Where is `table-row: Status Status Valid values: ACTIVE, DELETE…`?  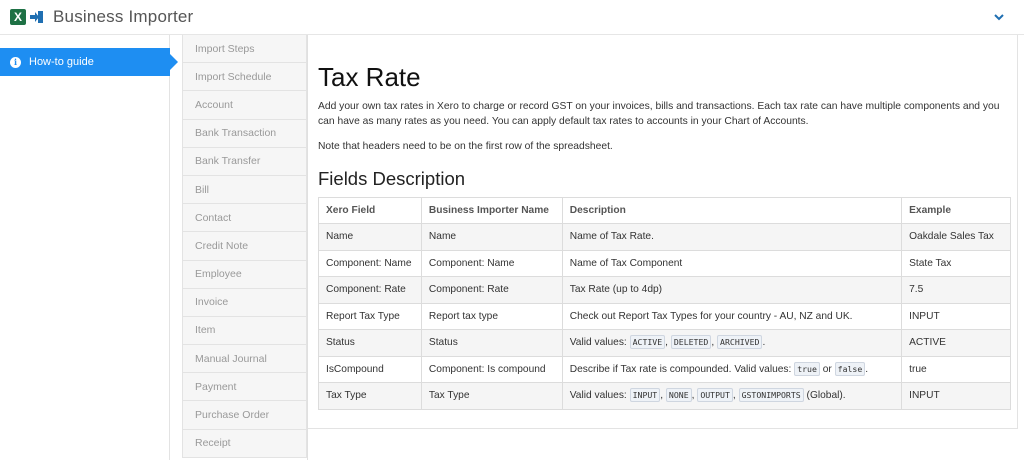 table-row: Status Status Valid values: ACTIVE, DELETE… is located at coordinates (664, 343).